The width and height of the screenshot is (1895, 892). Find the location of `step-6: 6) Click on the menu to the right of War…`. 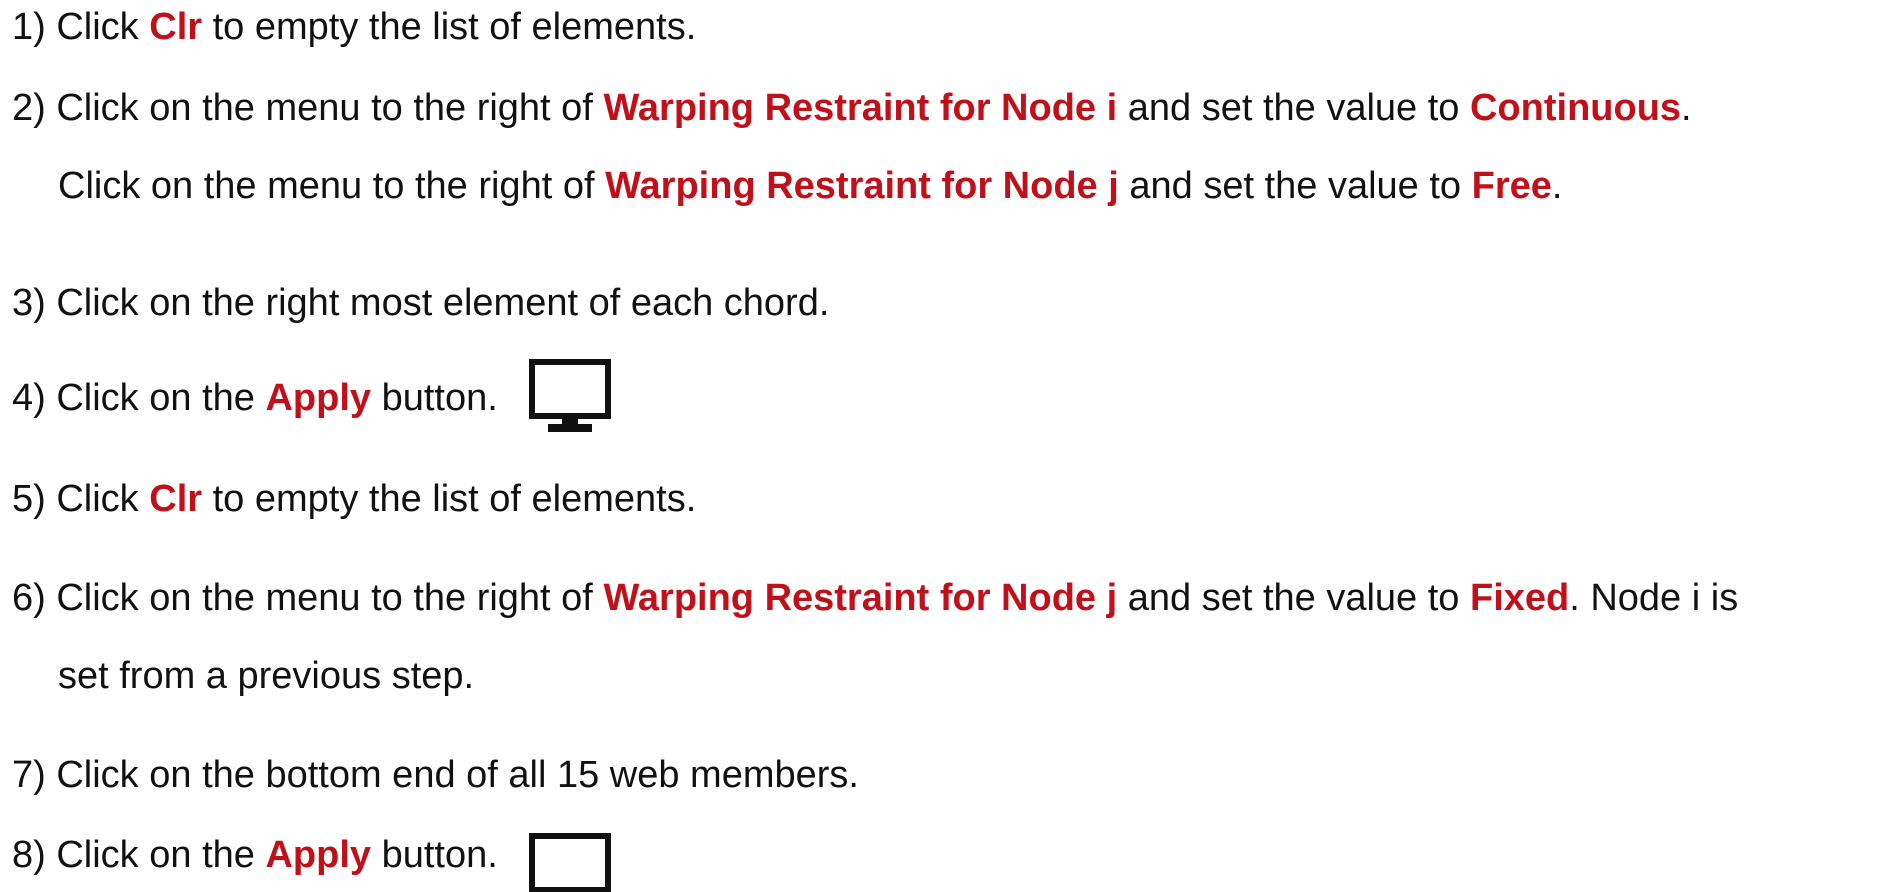

step-6: 6) Click on the menu to the right of War… is located at coordinates (875, 598).